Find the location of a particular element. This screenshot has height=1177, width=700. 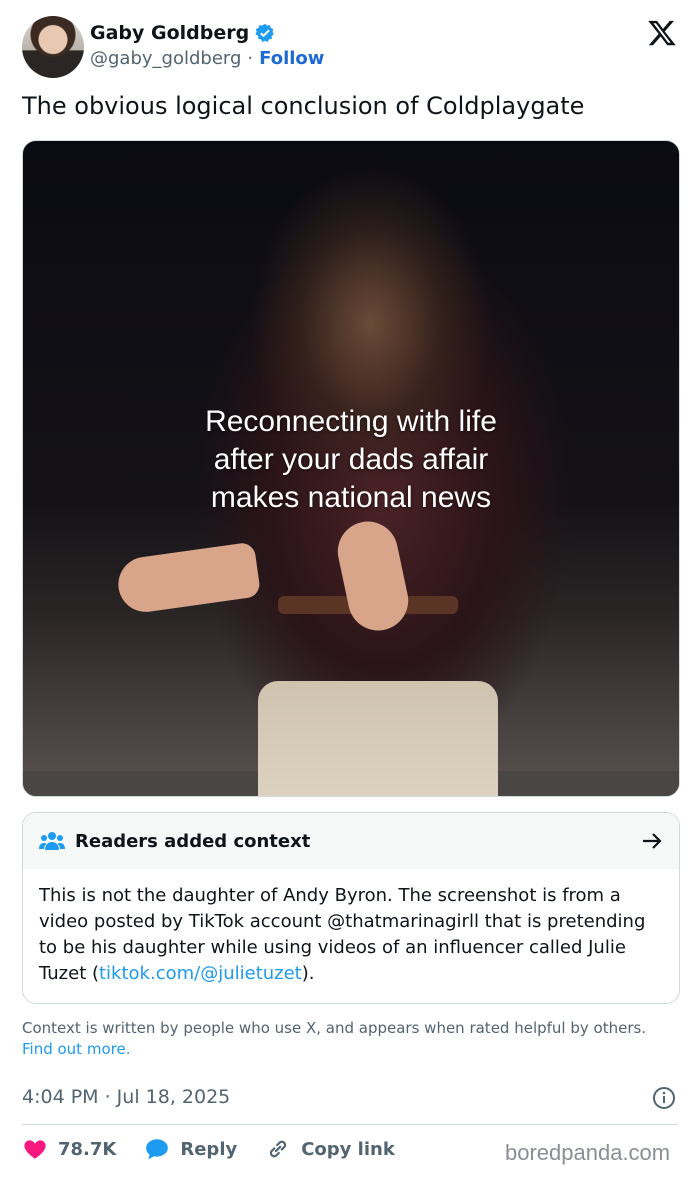

info-icon is located at coordinates (664, 1098).